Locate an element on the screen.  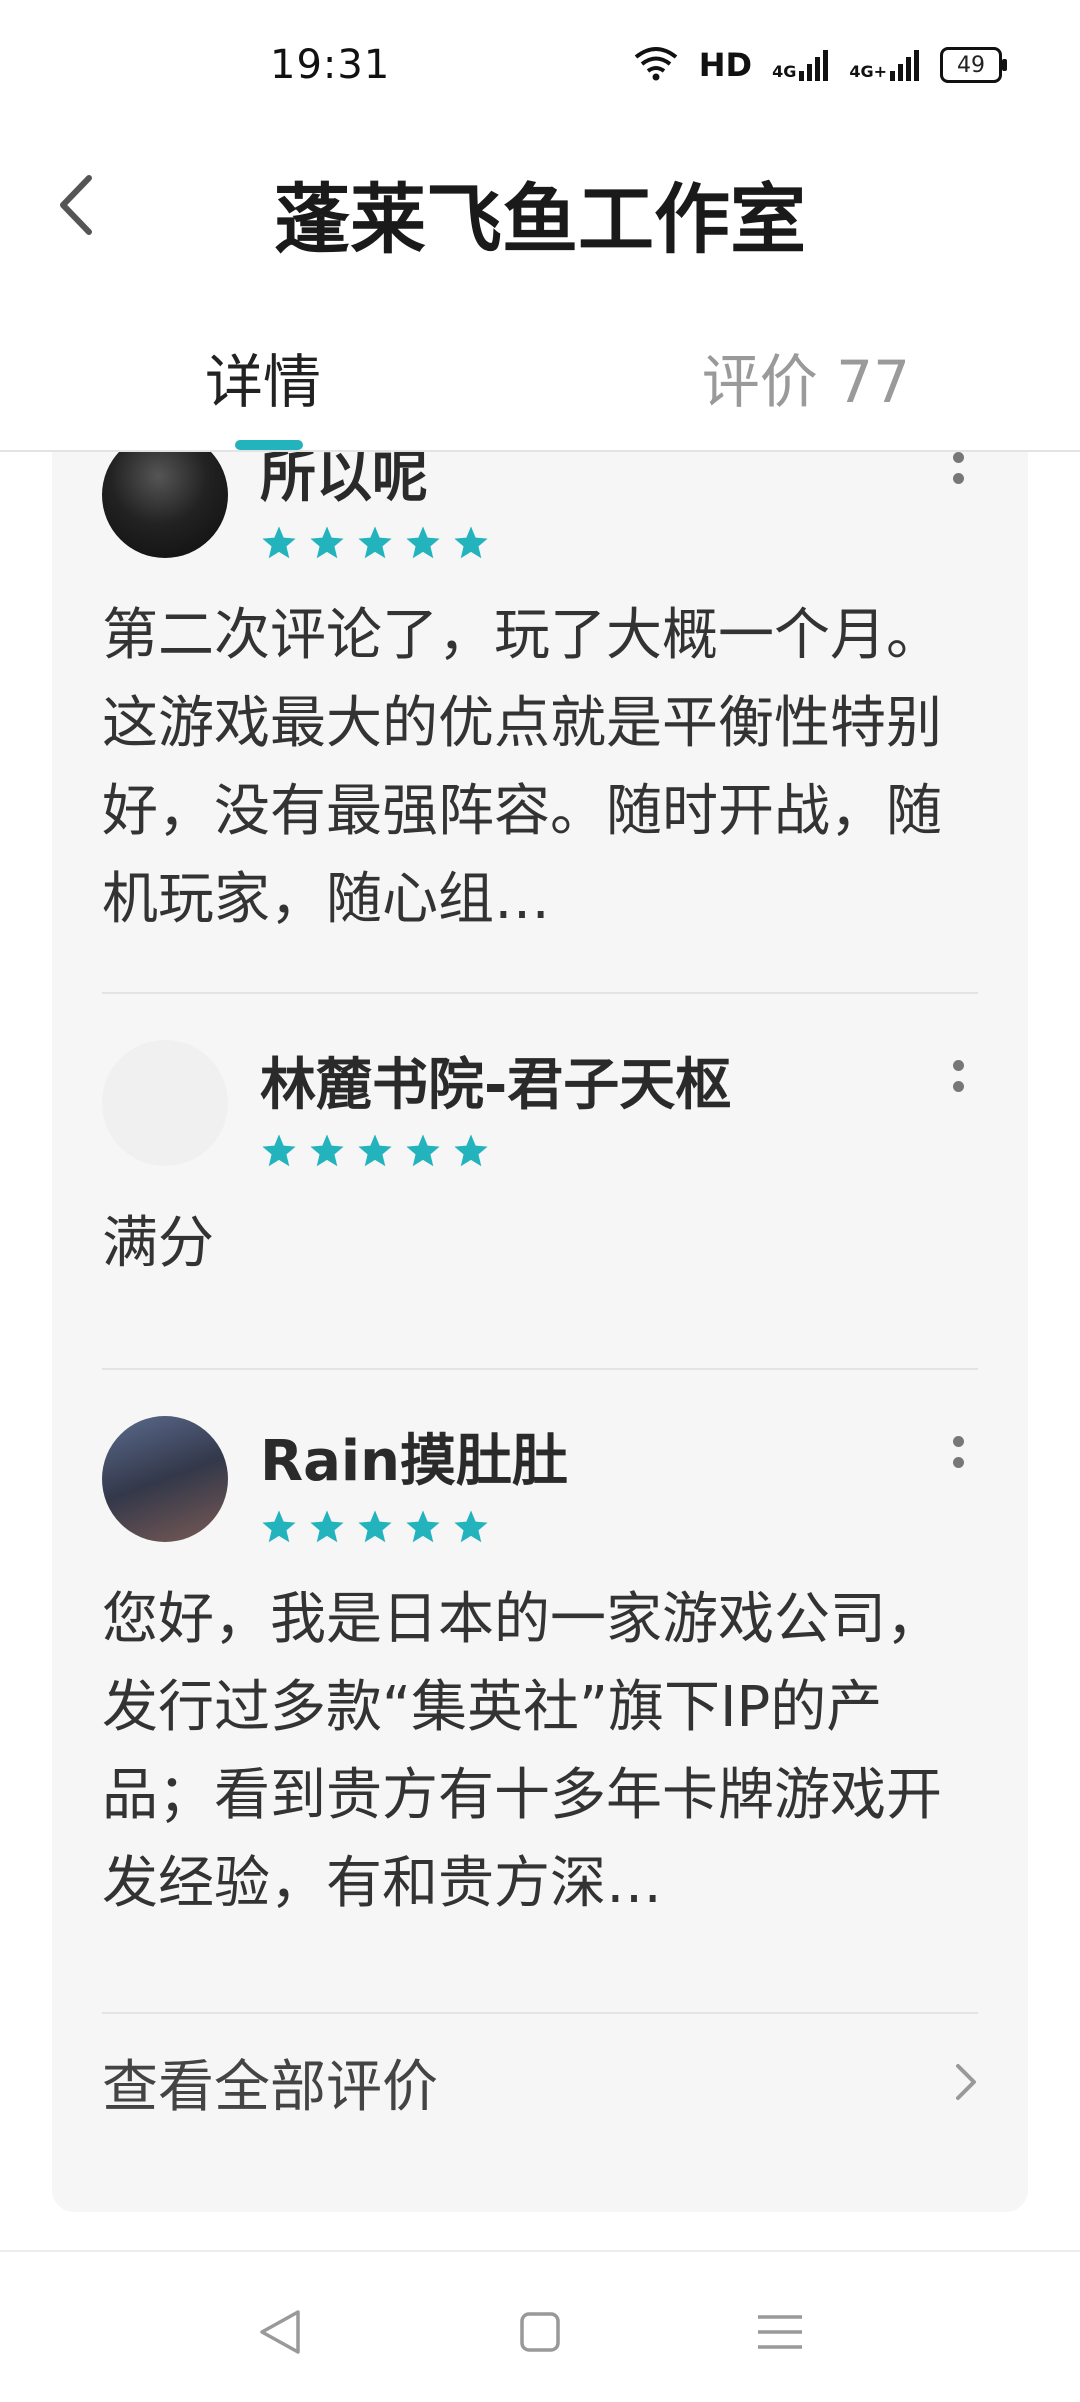
see-all-label: 查看全部评价 is located at coordinates (270, 2087).